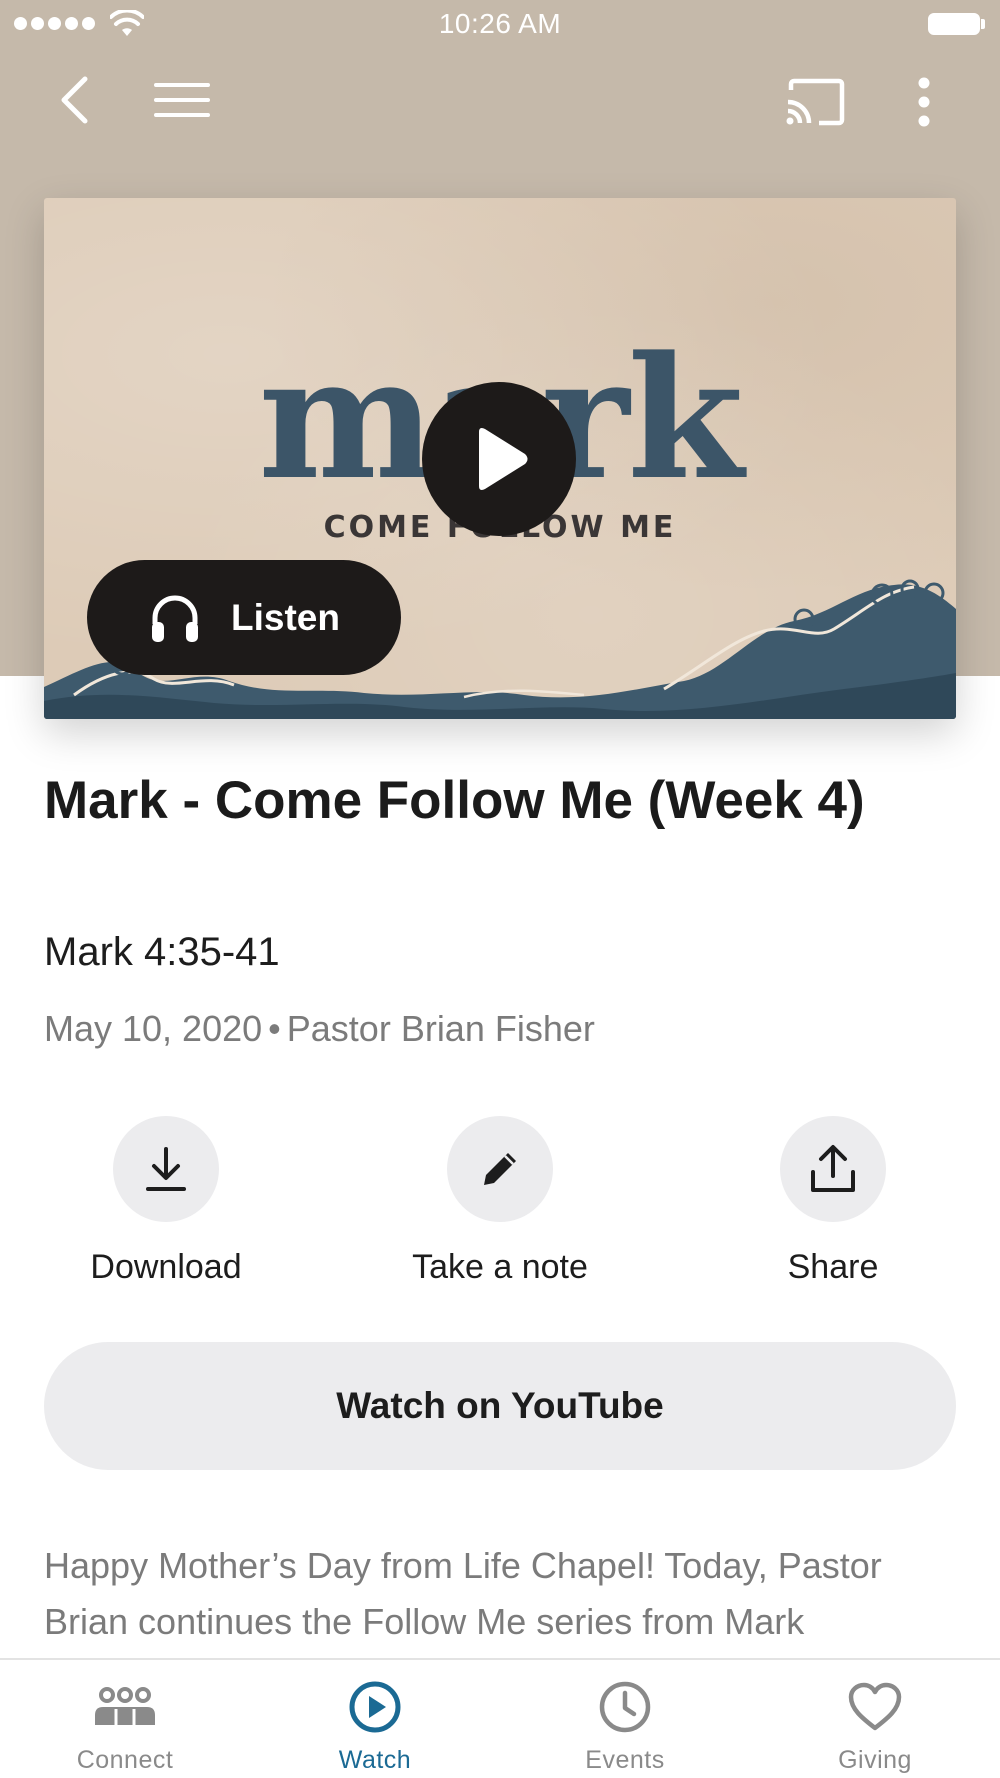 The width and height of the screenshot is (1000, 1778). Describe the element at coordinates (500, 1267) in the screenshot. I see `take-note-label: Take a note` at that location.